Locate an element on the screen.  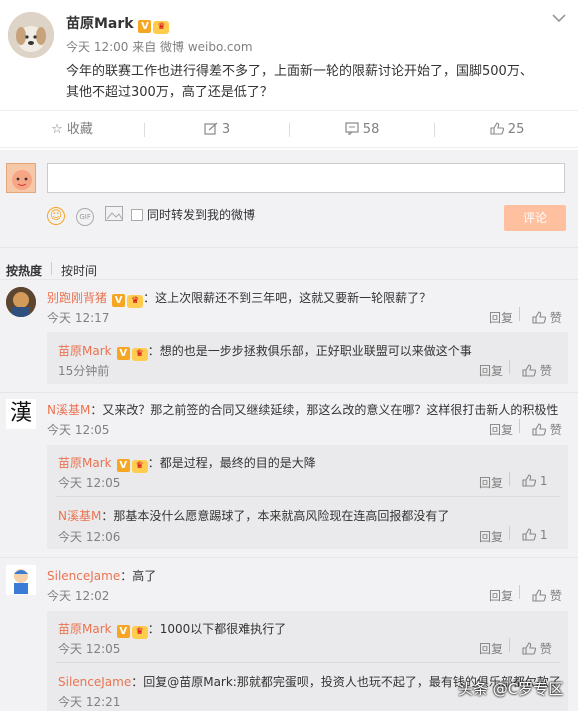
favorite-button: ☆ 收藏 is located at coordinates (72, 130).